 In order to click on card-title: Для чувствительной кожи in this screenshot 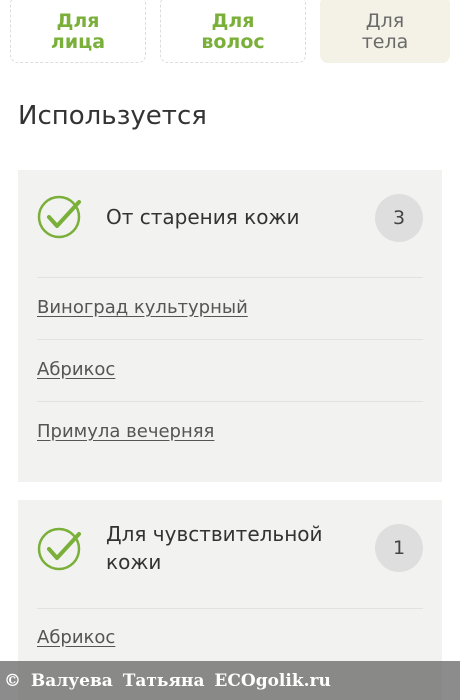, I will do `click(214, 548)`.